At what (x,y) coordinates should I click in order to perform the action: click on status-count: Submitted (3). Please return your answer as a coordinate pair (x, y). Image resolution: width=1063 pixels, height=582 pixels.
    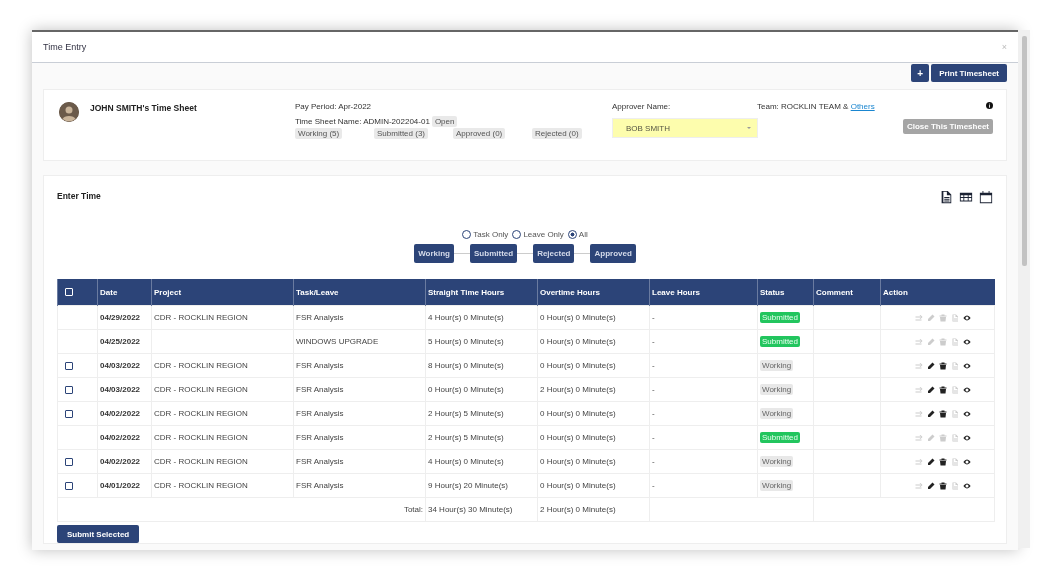
    Looking at the image, I should click on (401, 133).